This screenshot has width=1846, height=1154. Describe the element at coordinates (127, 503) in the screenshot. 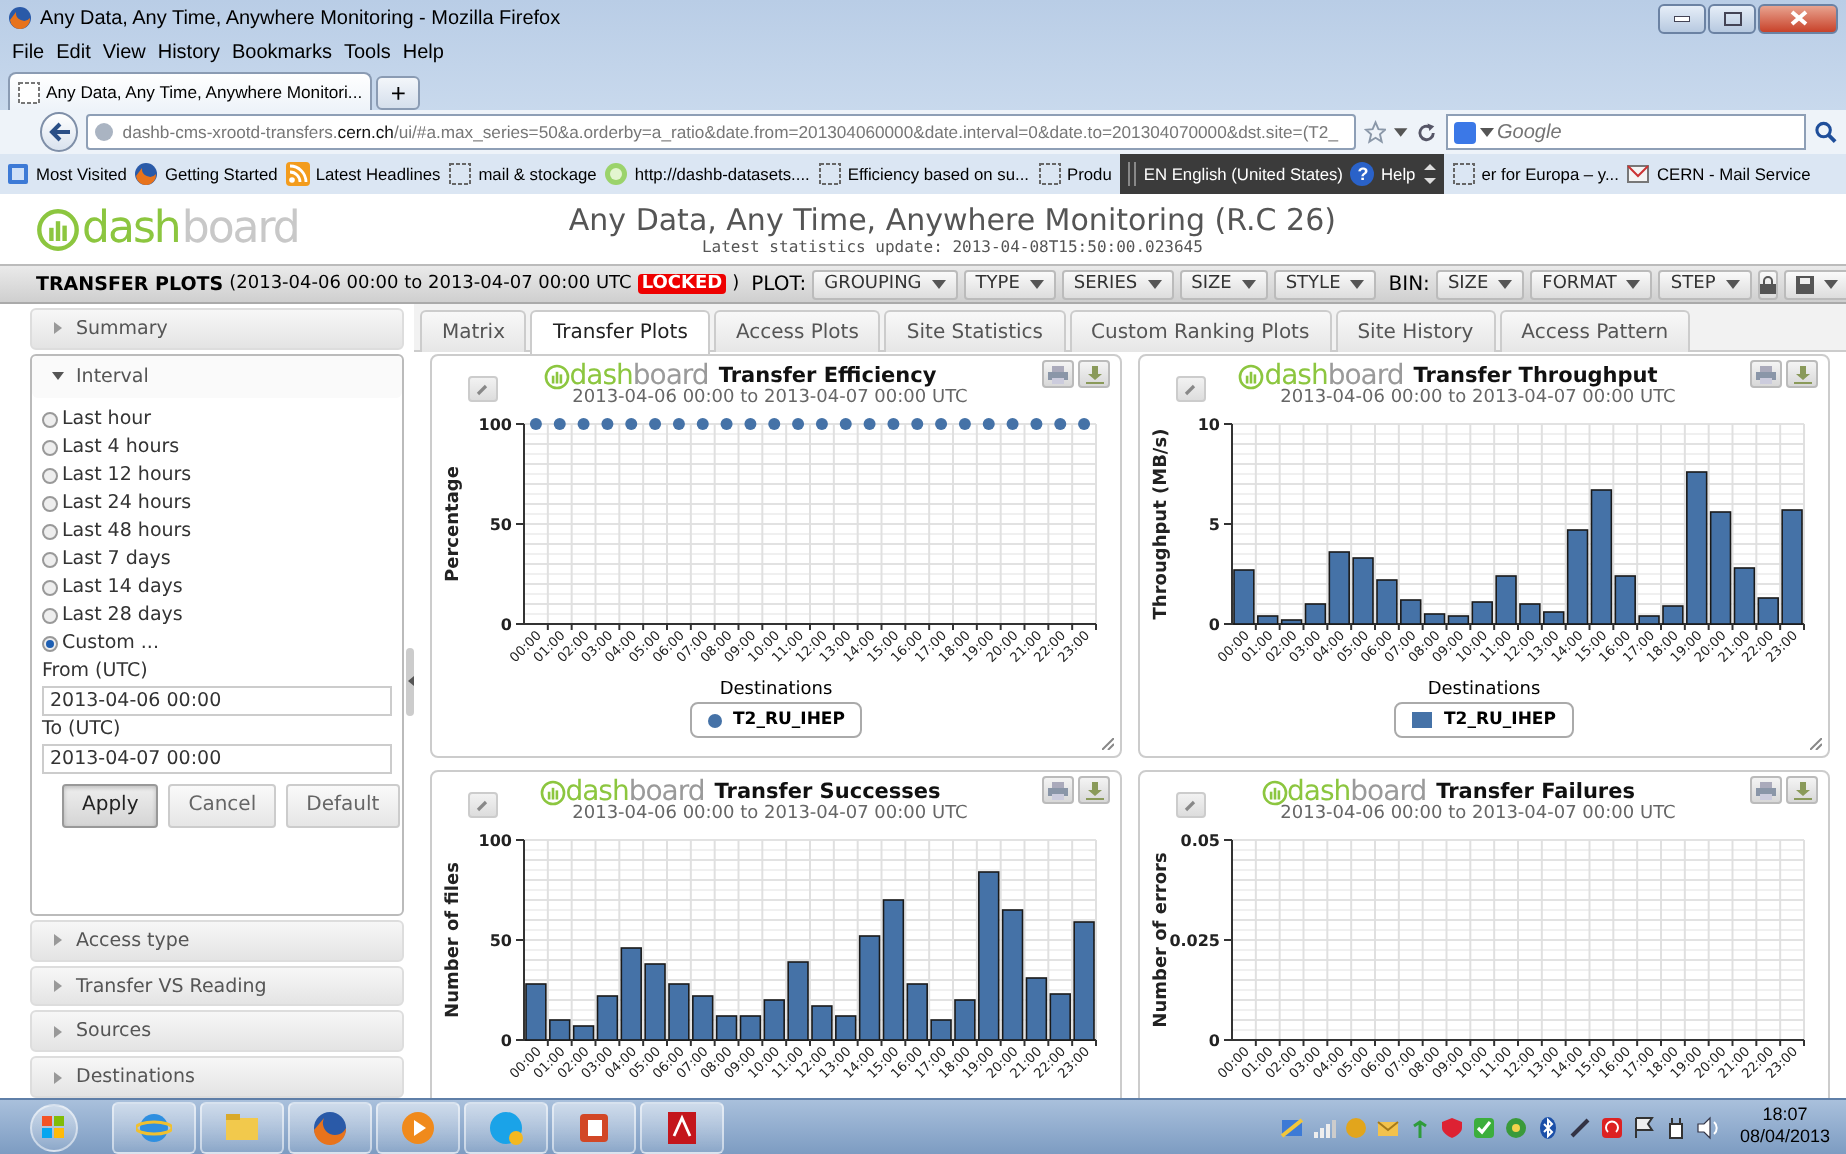

I see `radio-label: Last 24 hours` at that location.